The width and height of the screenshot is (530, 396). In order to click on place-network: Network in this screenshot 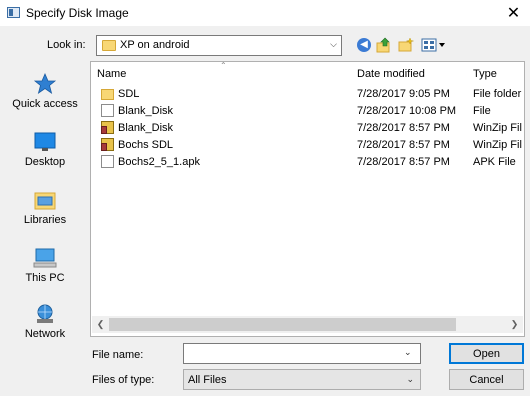, I will do `click(45, 321)`.